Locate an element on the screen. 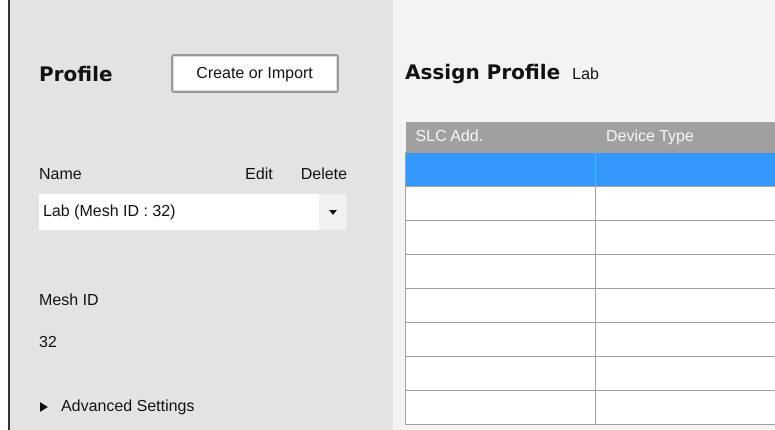 The width and height of the screenshot is (775, 430). advanced-settings-toggle: Advanced Settings is located at coordinates (127, 407).